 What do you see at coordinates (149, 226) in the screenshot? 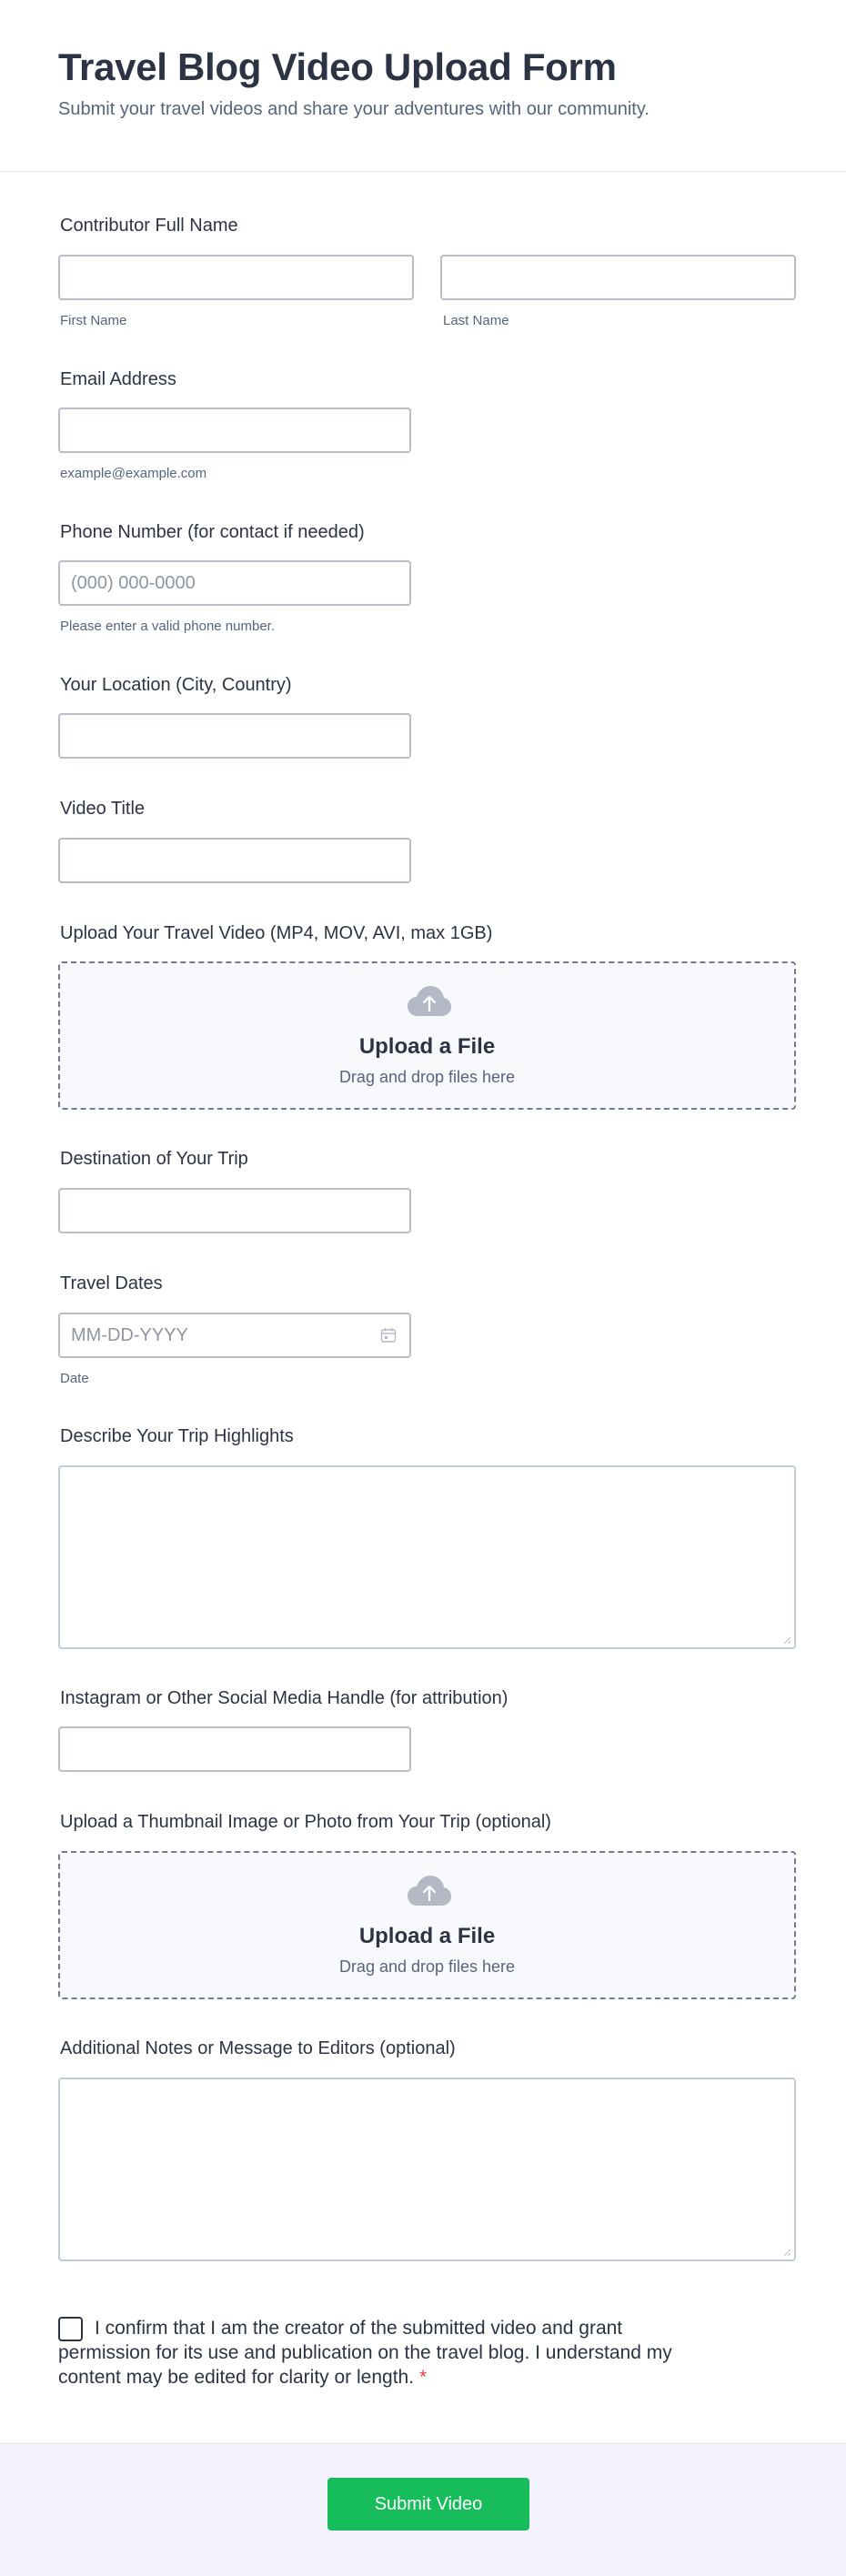
I see `full-name-label: Contributor Full Name` at bounding box center [149, 226].